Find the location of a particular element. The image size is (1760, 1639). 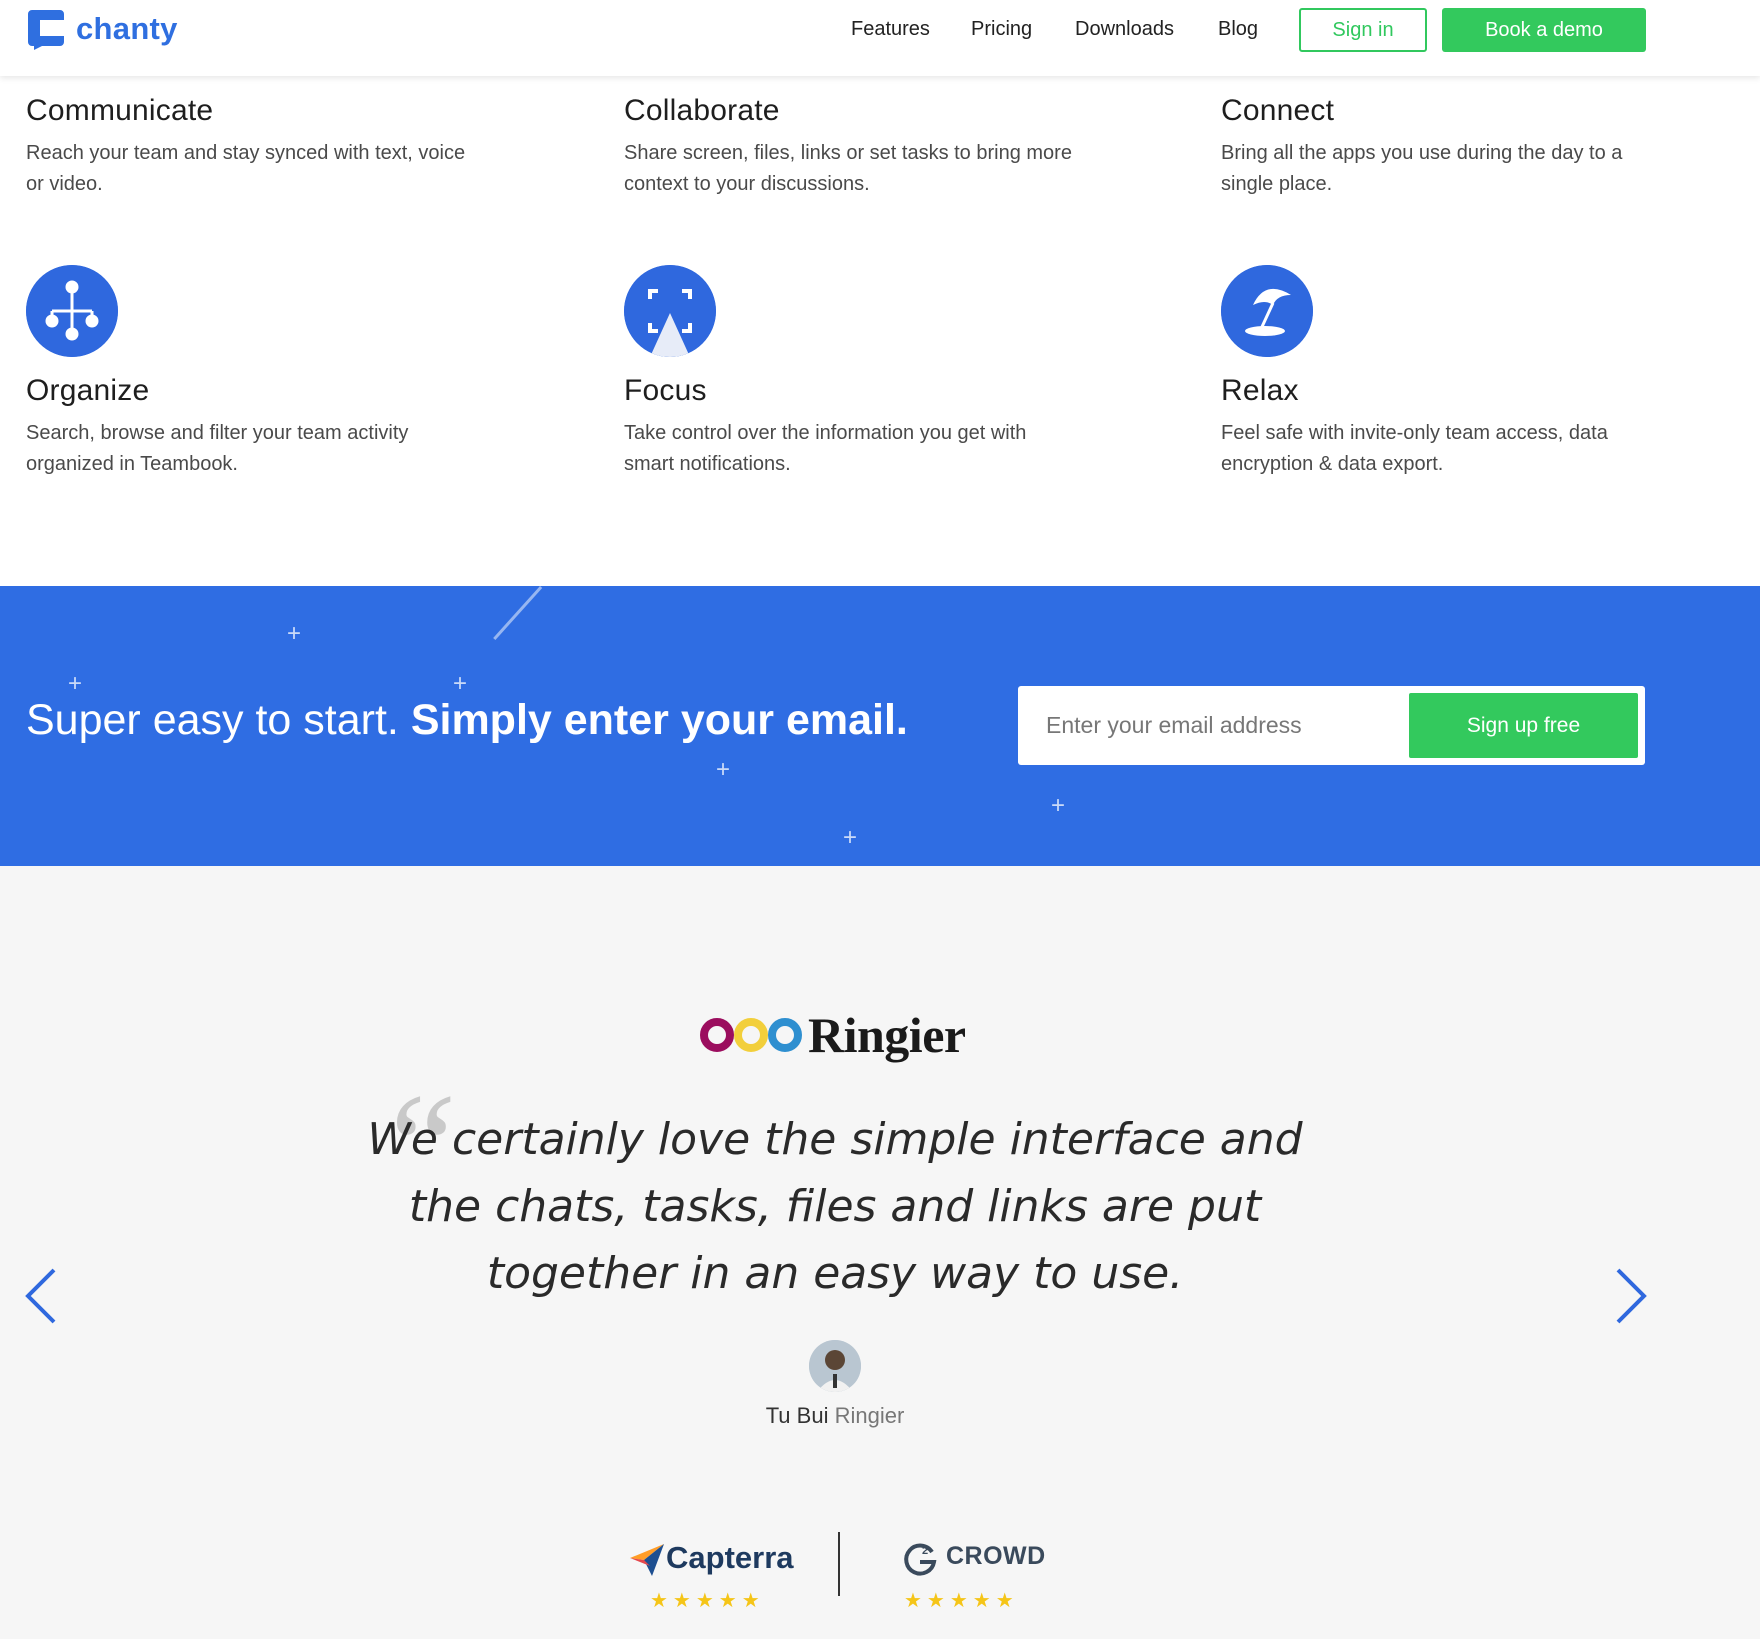

ringier-logo: Ringier is located at coordinates (833, 1035).